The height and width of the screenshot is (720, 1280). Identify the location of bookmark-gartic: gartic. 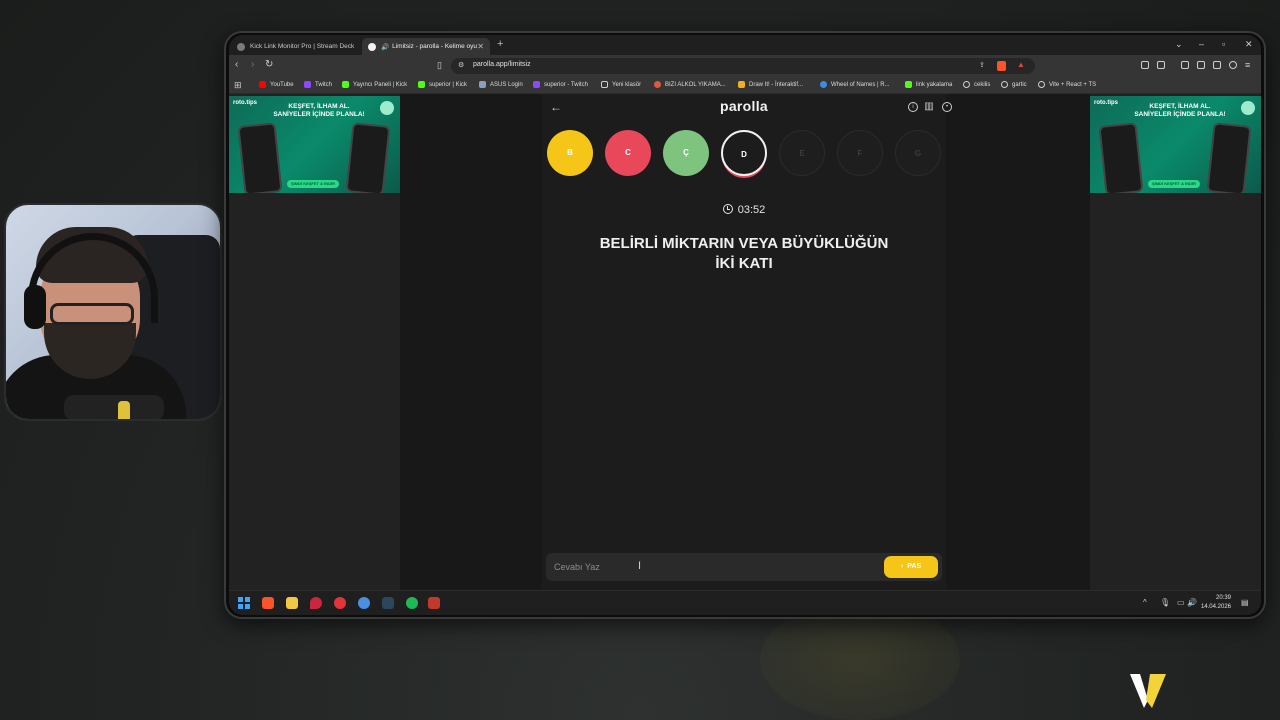
(1014, 84).